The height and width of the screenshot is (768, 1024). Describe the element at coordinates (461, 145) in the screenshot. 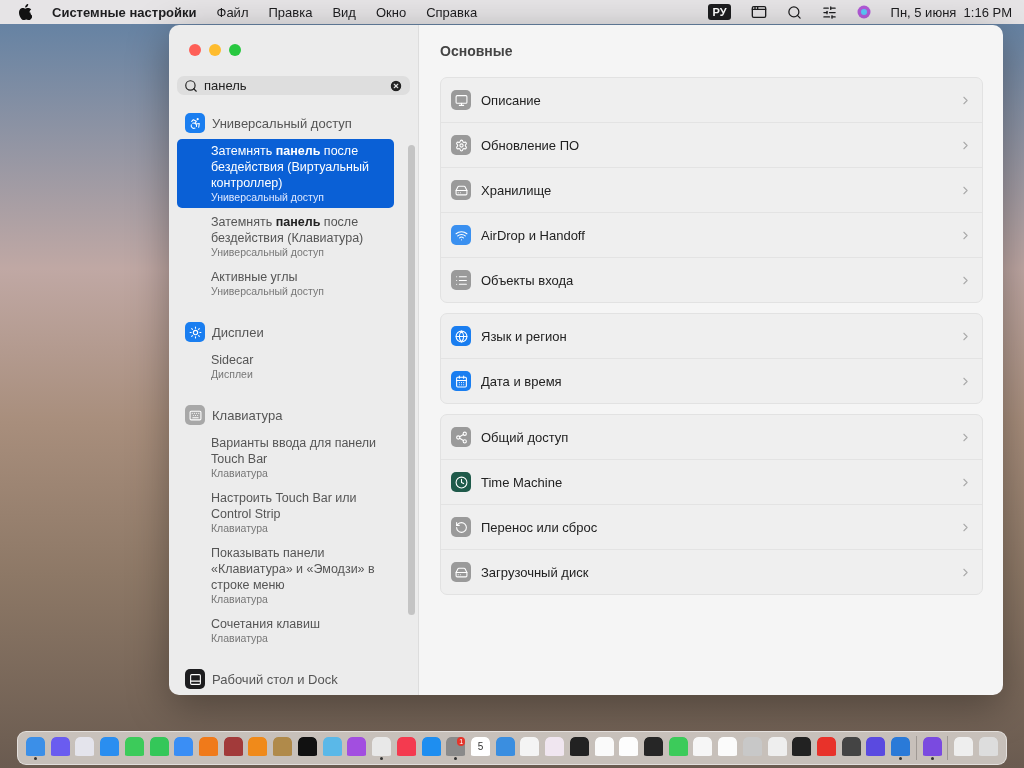

I see `gear-icon` at that location.